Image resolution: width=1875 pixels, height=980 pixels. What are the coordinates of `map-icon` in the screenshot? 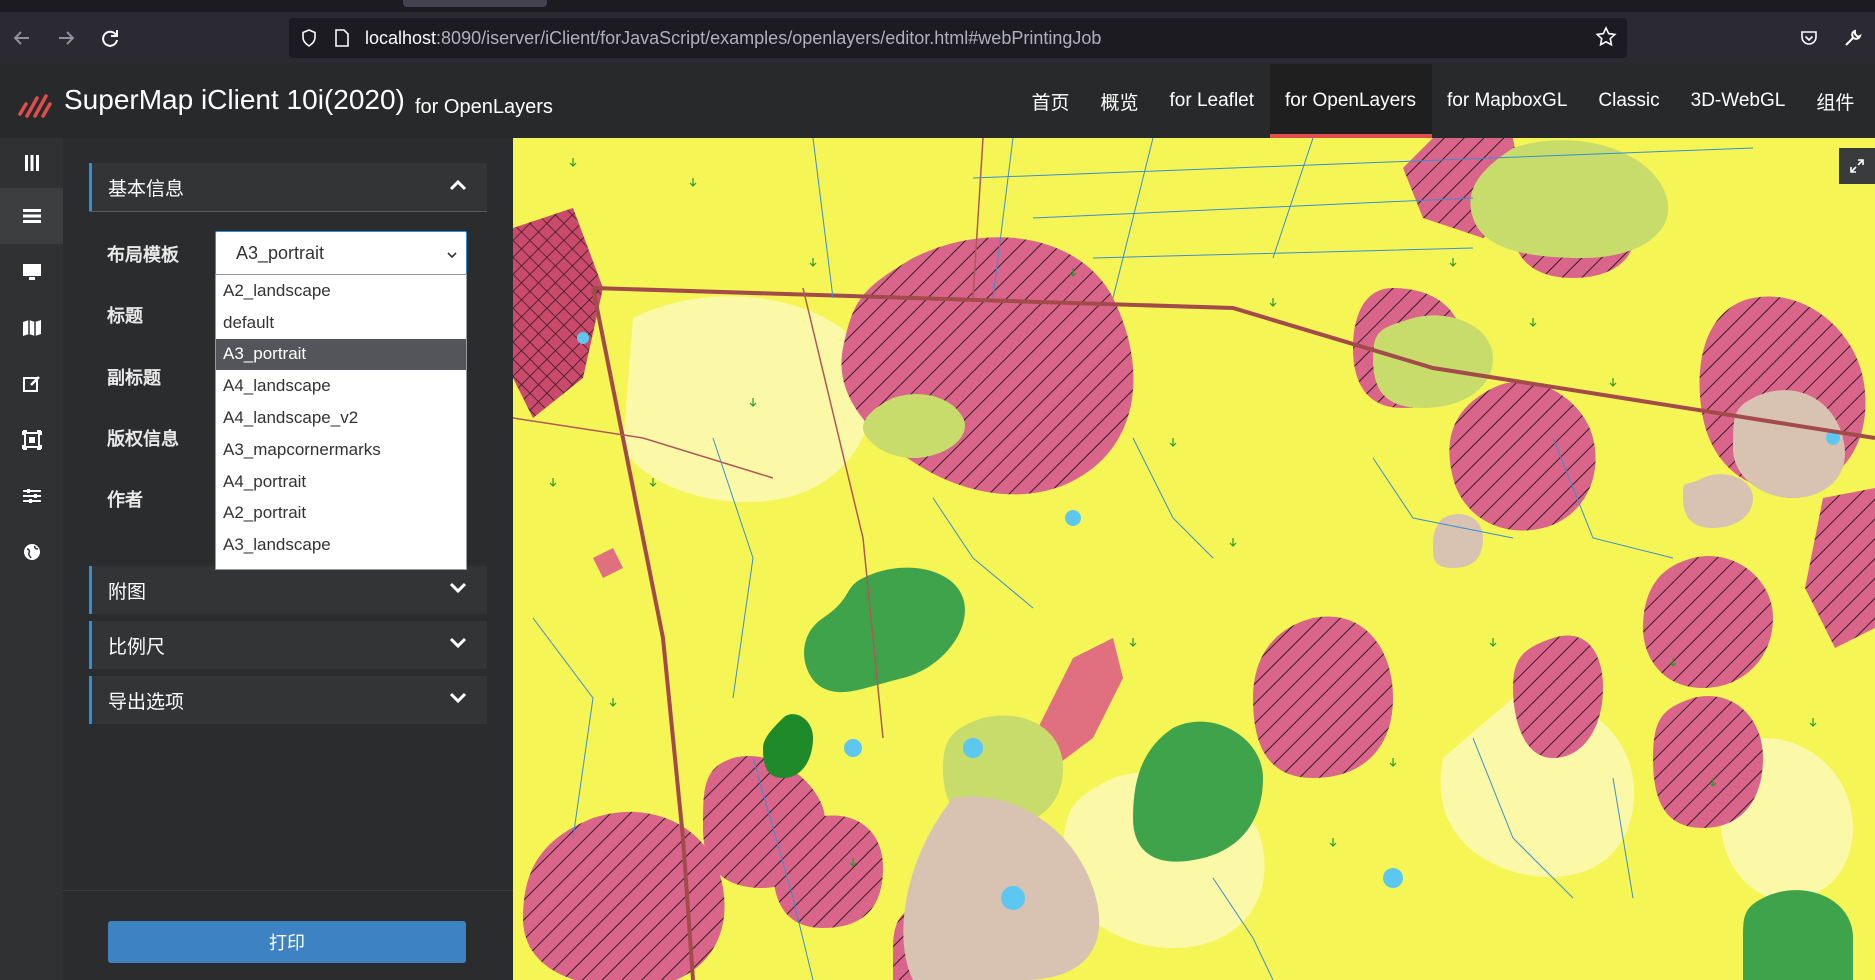 It's located at (31, 328).